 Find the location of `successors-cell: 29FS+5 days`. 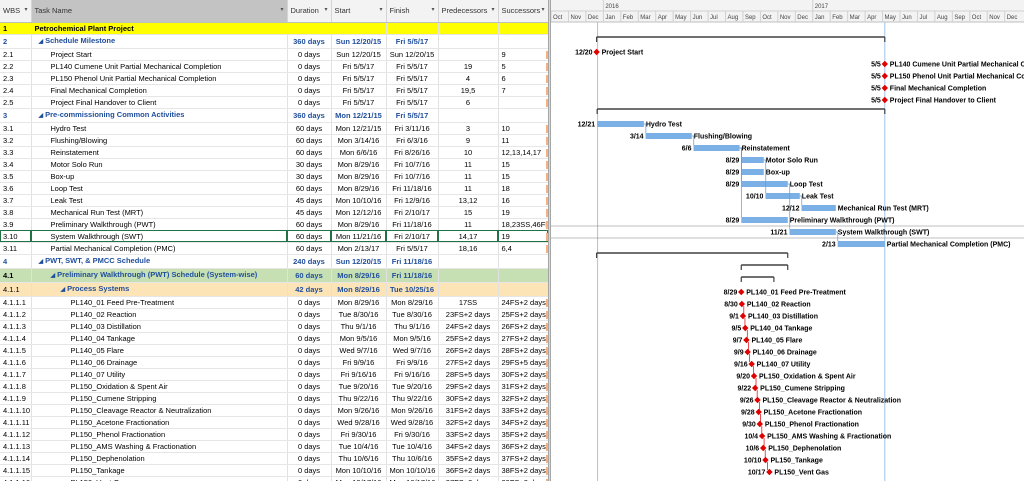

successors-cell: 29FS+5 days is located at coordinates (523, 362).